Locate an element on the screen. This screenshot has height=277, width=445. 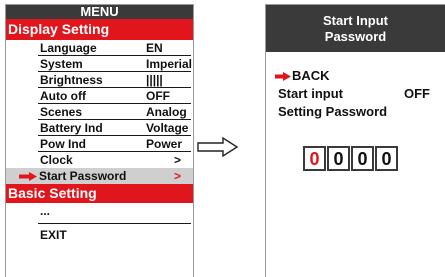
menu-item-label: Start Password is located at coordinates (83, 176).